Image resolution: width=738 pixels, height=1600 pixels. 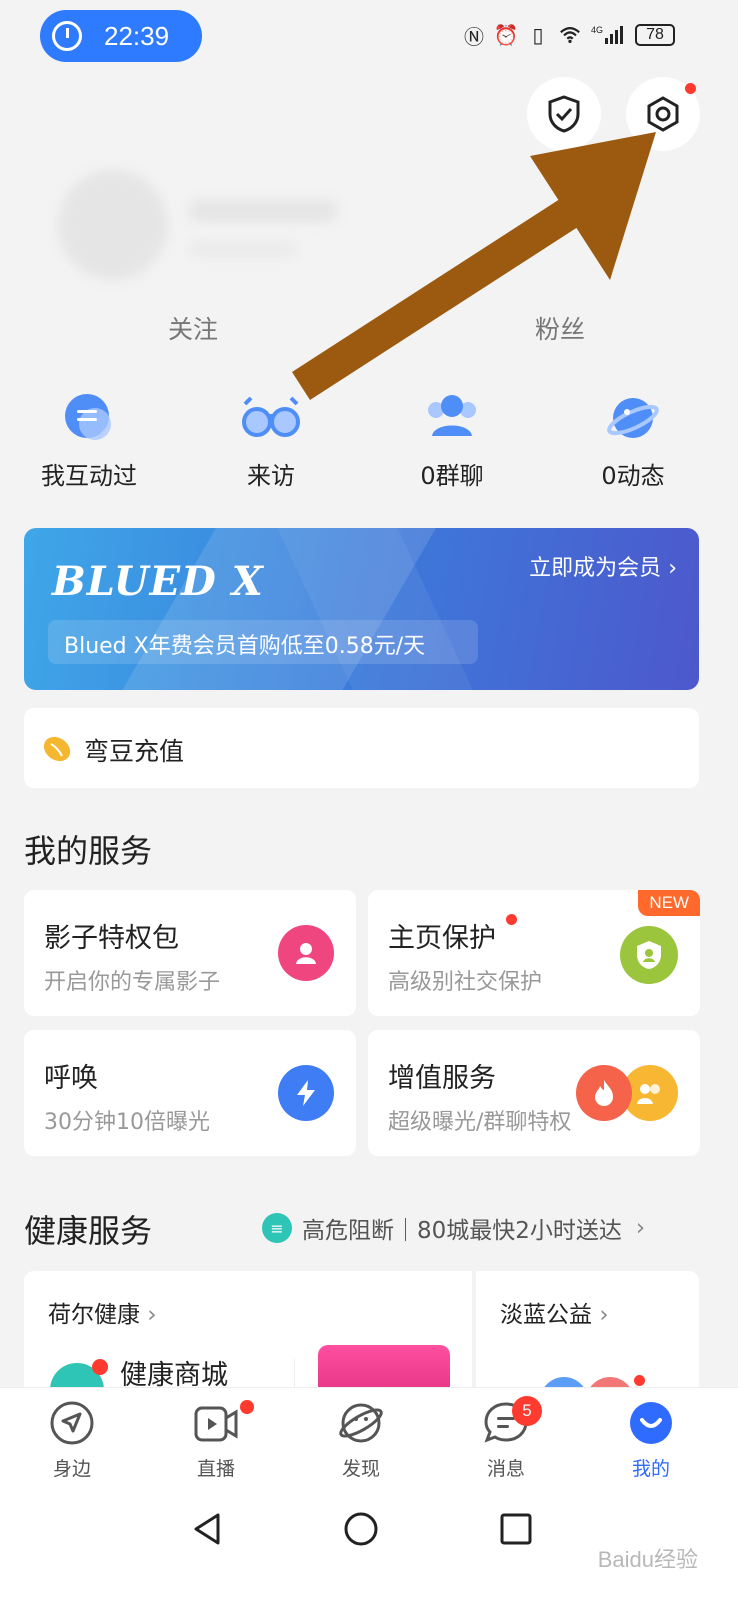 What do you see at coordinates (608, 35) in the screenshot?
I see `signal-icon: 4G` at bounding box center [608, 35].